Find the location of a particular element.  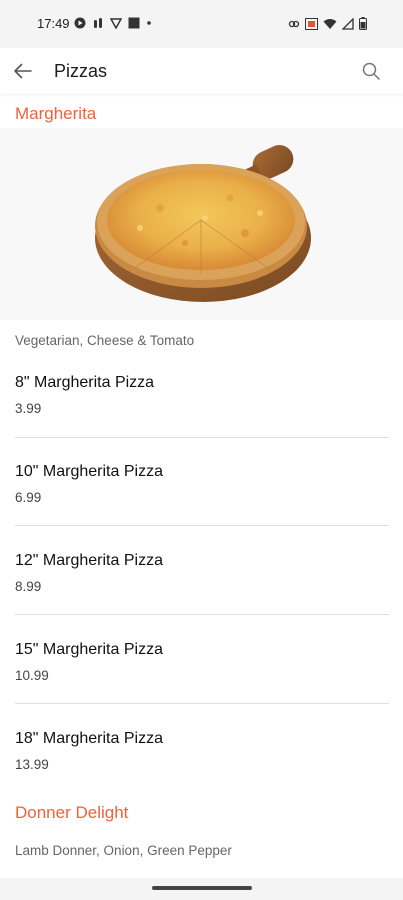

search-button is located at coordinates (371, 71).